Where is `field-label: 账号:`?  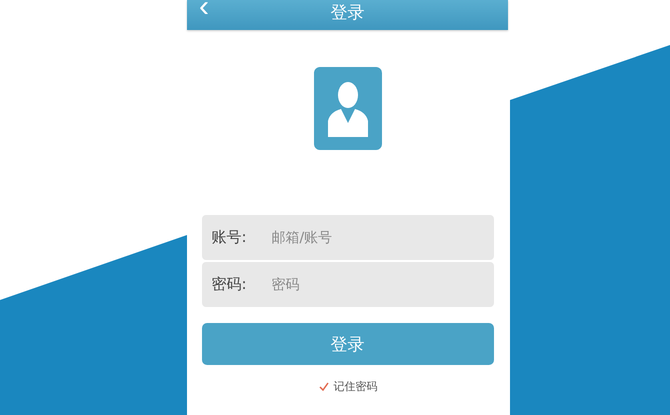
field-label: 账号: is located at coordinates (230, 237).